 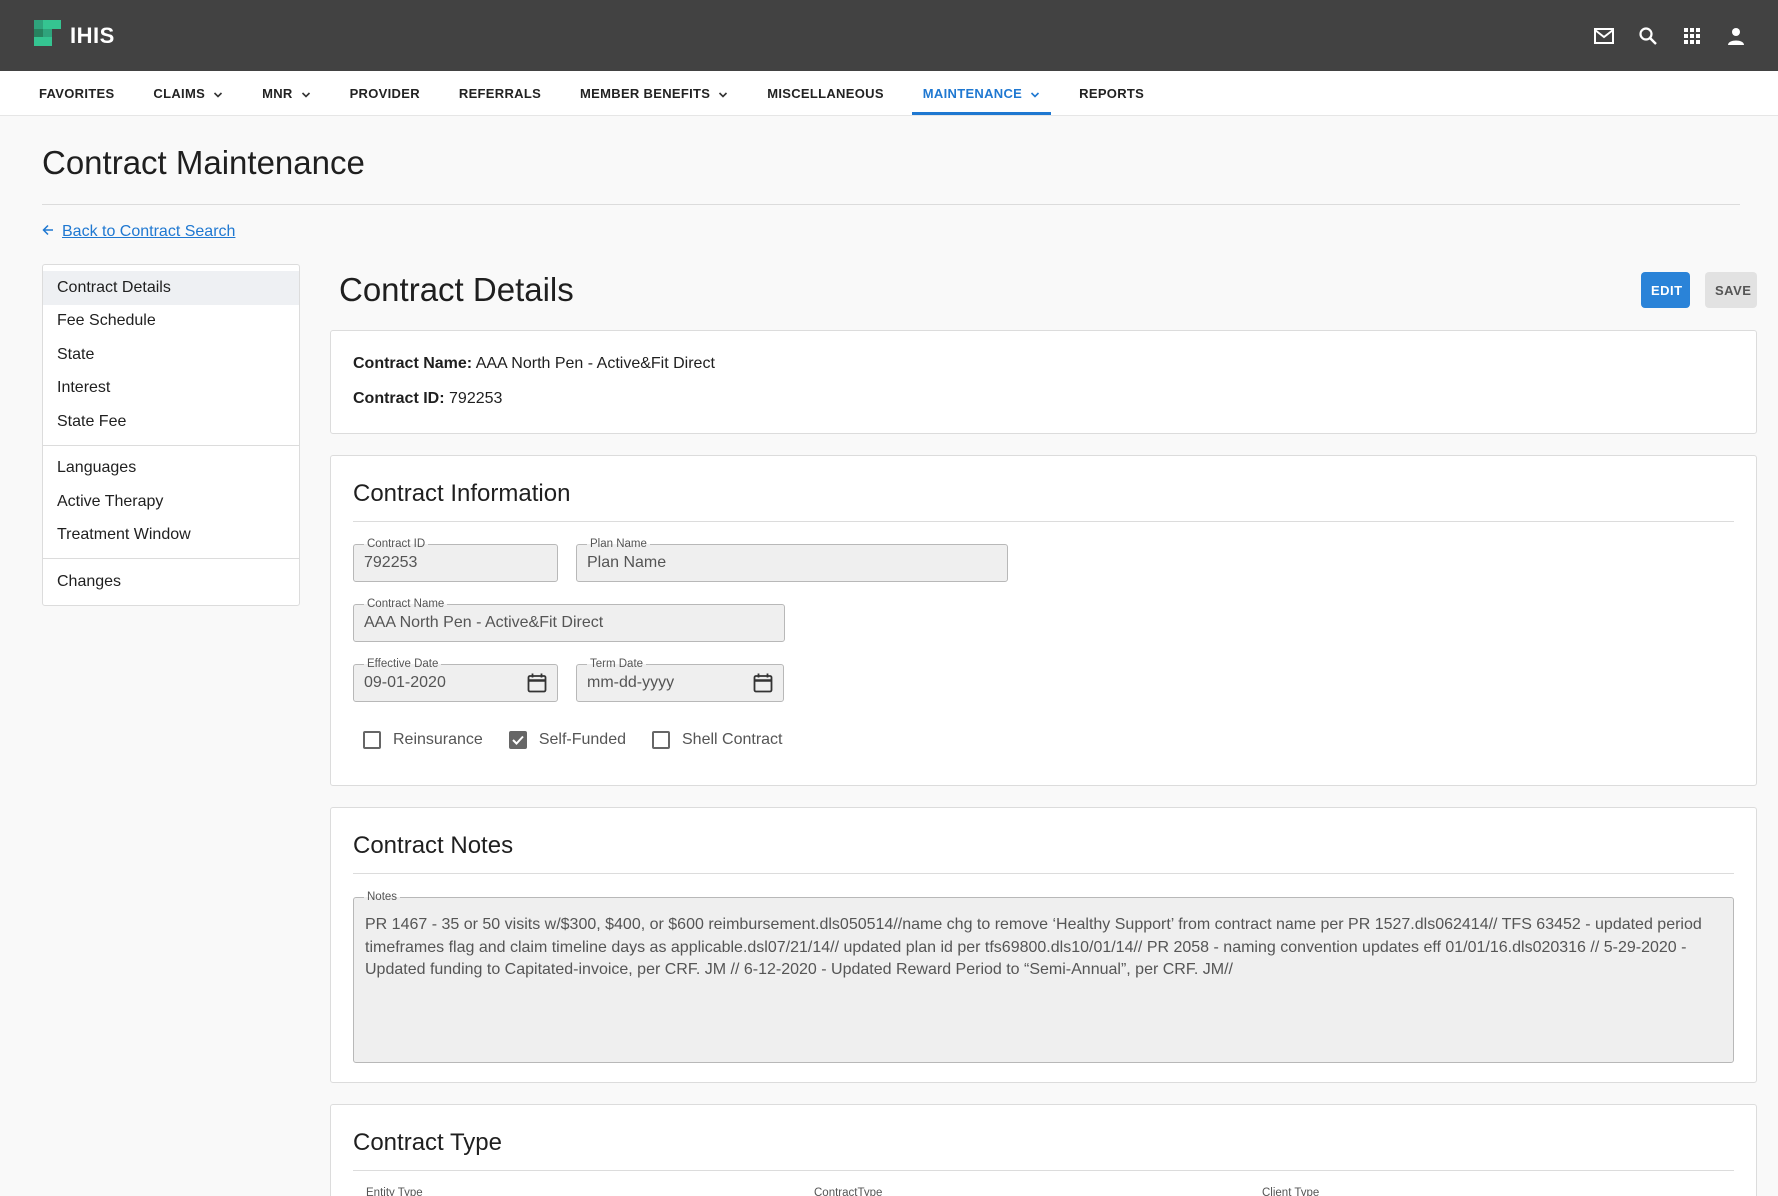 What do you see at coordinates (476, 398) in the screenshot?
I see `contract-id-value: 792253` at bounding box center [476, 398].